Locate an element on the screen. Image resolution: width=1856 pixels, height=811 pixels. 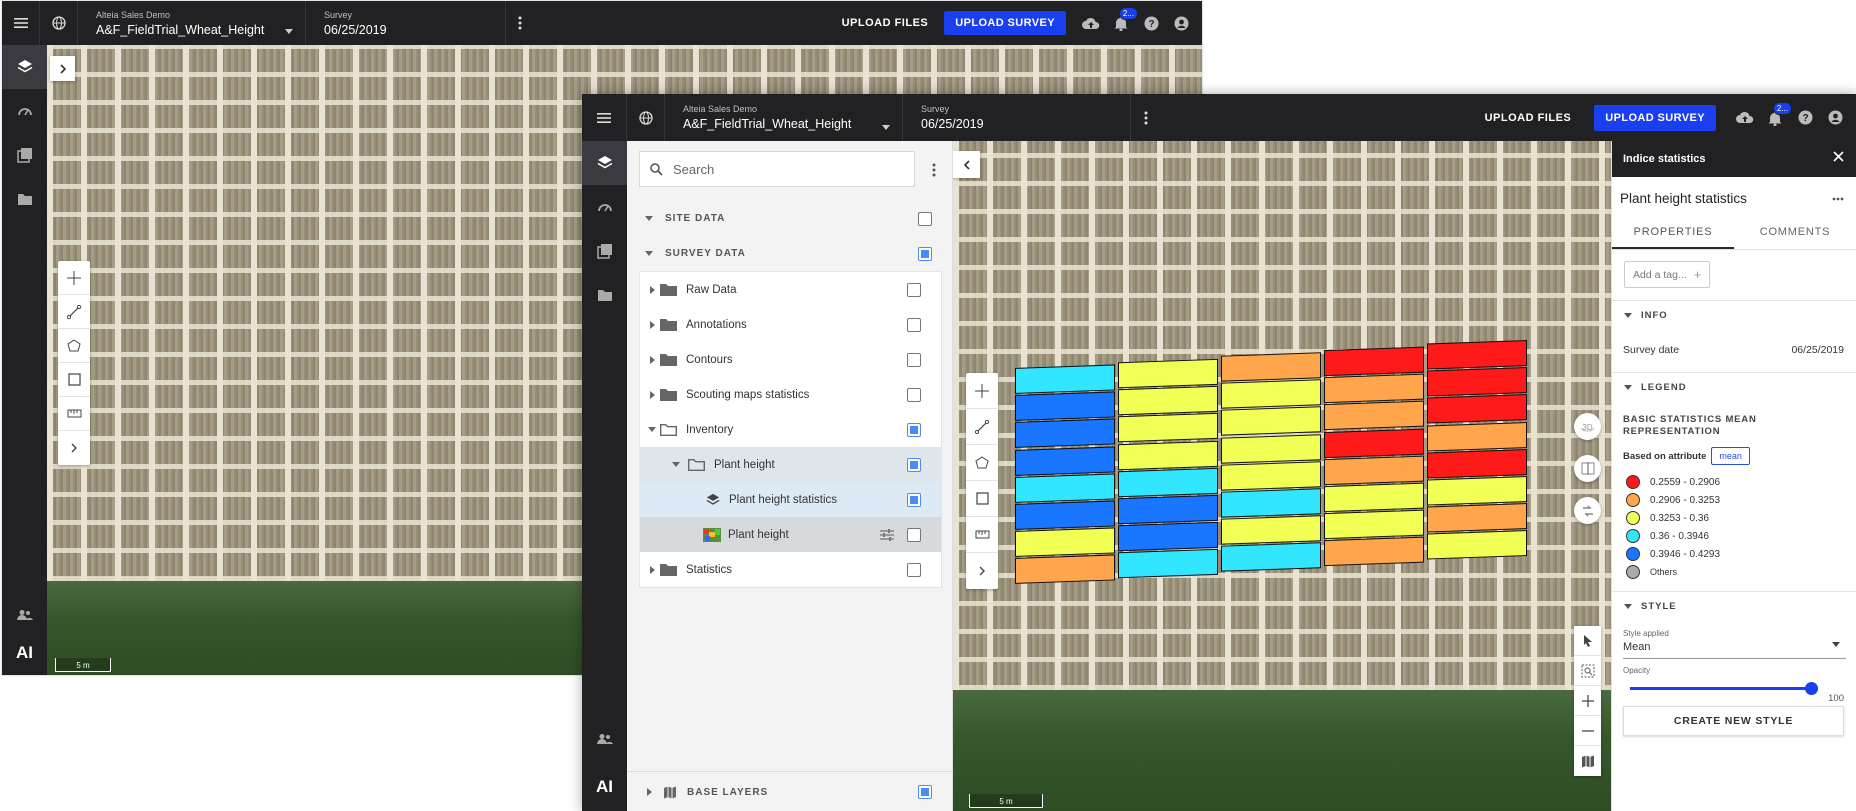
close-icon is located at coordinates (1838, 158).